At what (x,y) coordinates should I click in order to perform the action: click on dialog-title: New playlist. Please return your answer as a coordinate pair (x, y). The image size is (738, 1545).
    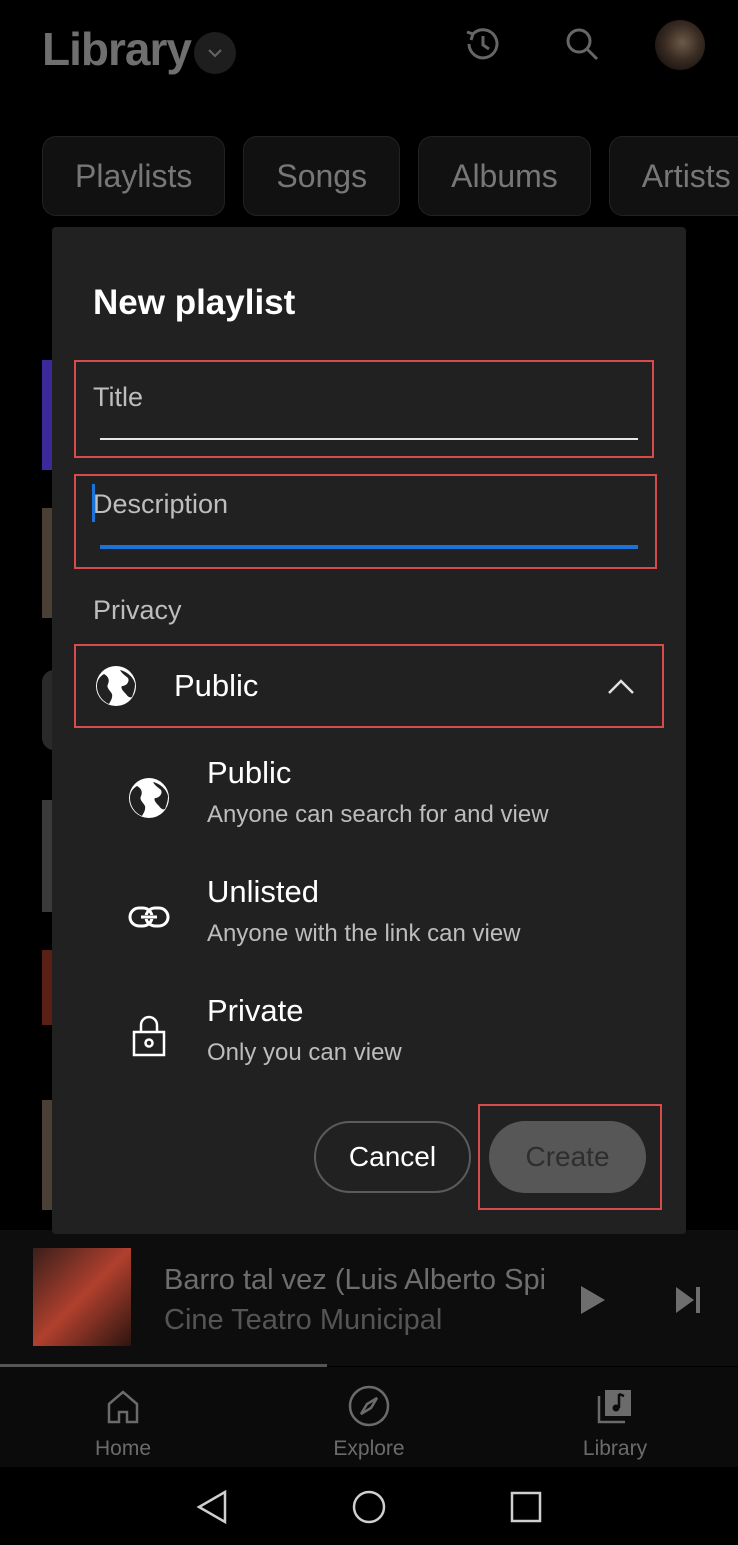
    Looking at the image, I should click on (194, 302).